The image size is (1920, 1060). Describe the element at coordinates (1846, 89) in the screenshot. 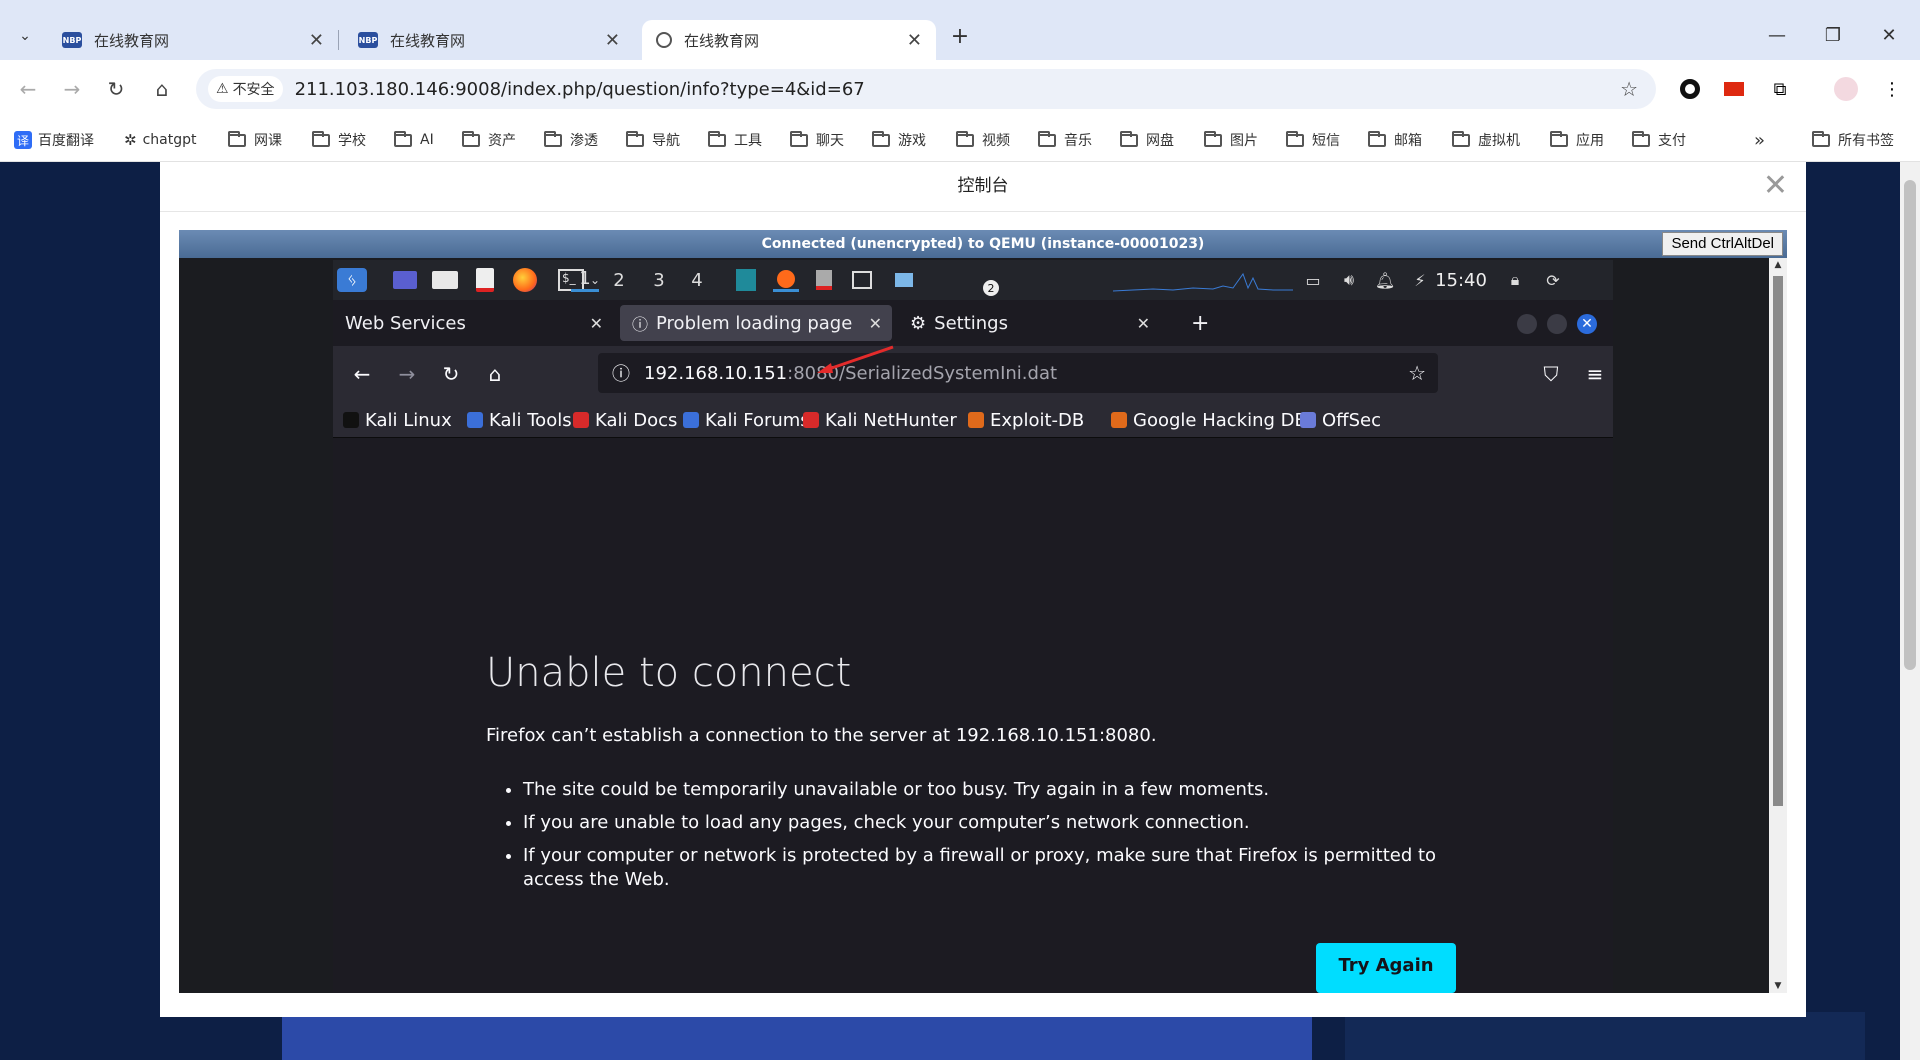

I see `profile-avatar` at that location.